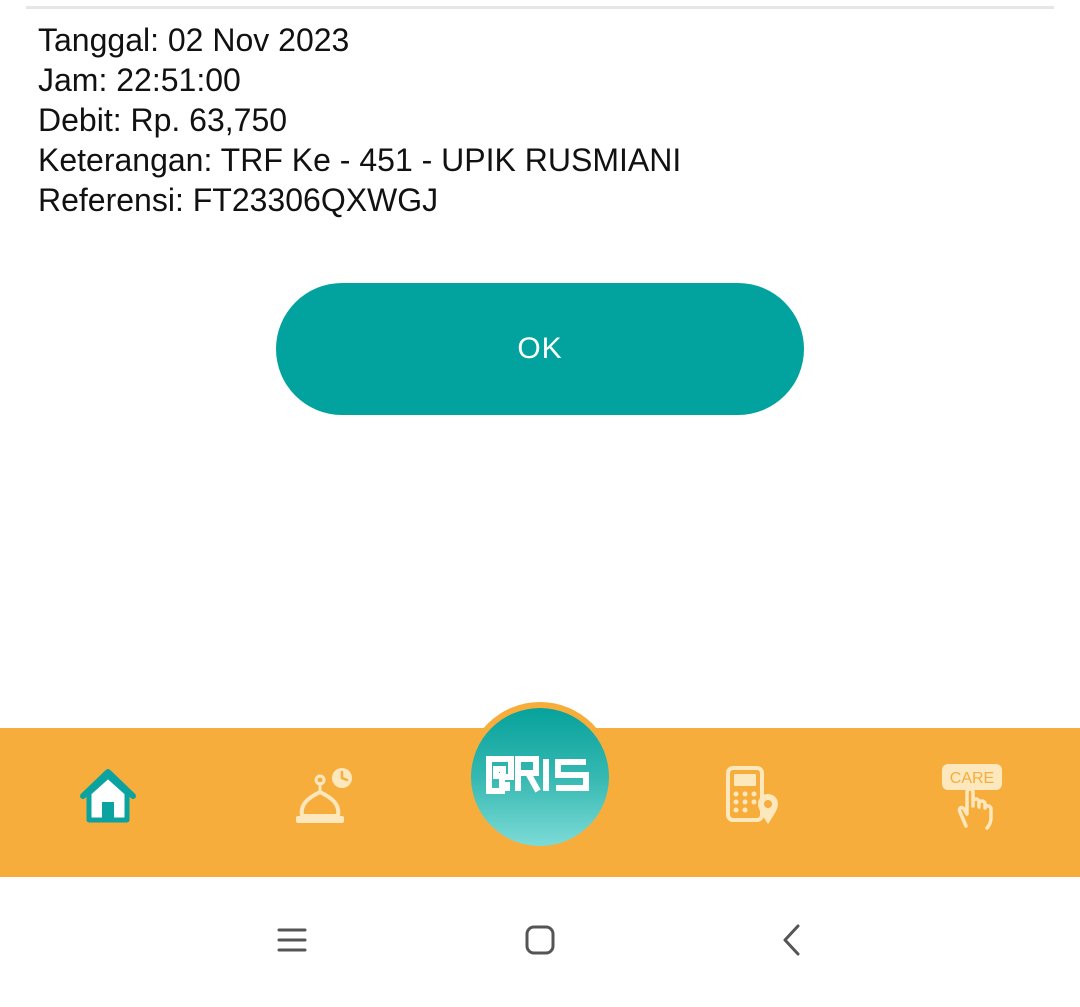 The width and height of the screenshot is (1080, 1007). I want to click on transaction-reference: Referensi: FT23306QXWGJ, so click(238, 200).